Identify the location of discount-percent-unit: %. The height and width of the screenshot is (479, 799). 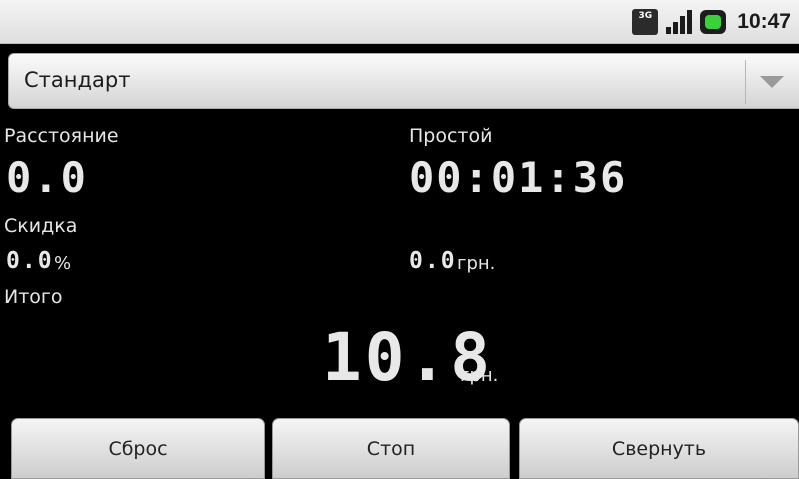
(63, 263).